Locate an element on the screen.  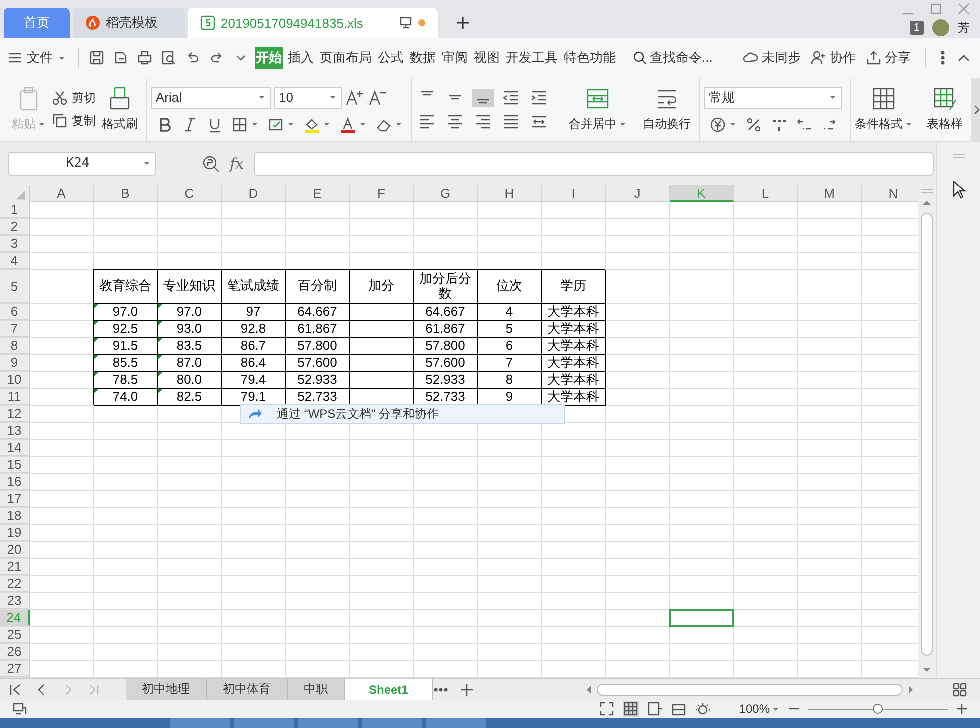
fit-screen-icon is located at coordinates (607, 709).